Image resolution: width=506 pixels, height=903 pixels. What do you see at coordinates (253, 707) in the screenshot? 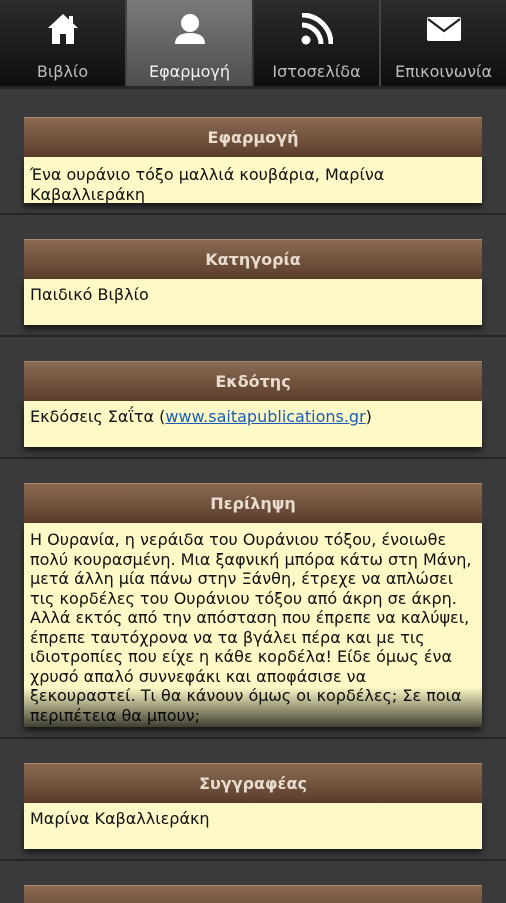
I see `summary-fade` at bounding box center [253, 707].